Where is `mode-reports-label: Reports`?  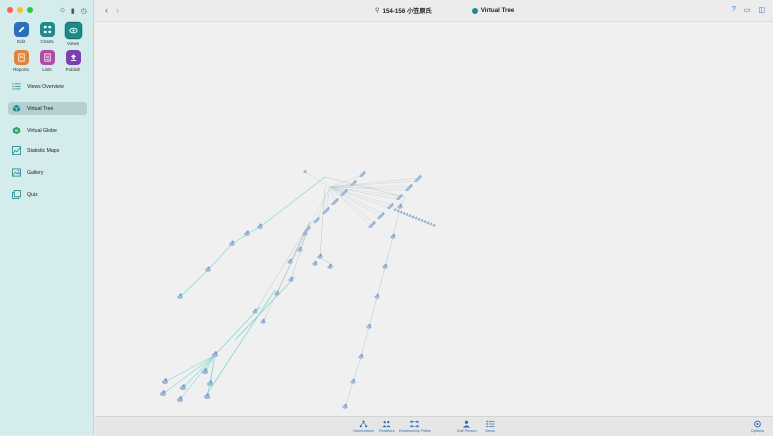 mode-reports-label: Reports is located at coordinates (21, 69).